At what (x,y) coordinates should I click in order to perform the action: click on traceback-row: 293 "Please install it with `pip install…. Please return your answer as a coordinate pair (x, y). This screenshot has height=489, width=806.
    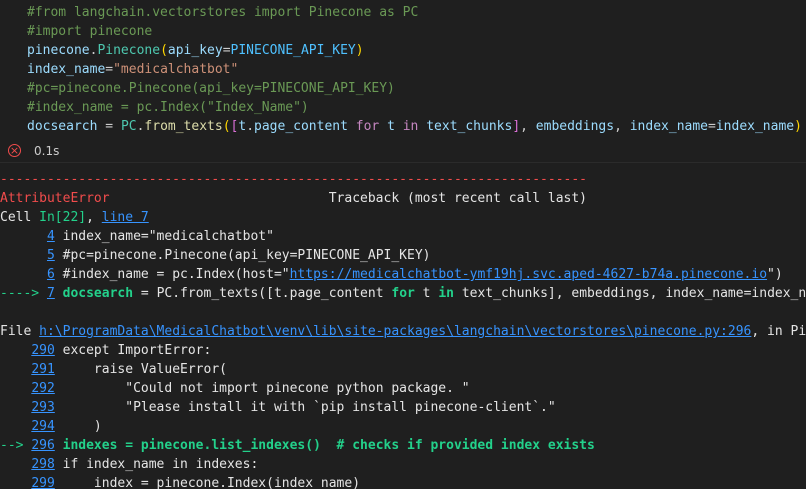
    Looking at the image, I should click on (278, 407).